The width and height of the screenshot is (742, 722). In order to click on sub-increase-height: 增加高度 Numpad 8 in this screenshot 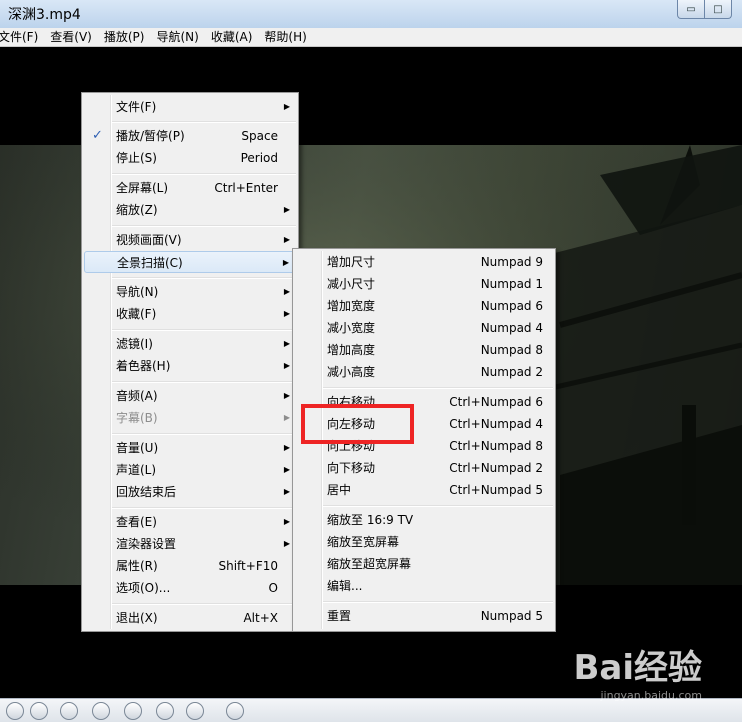, I will do `click(424, 350)`.